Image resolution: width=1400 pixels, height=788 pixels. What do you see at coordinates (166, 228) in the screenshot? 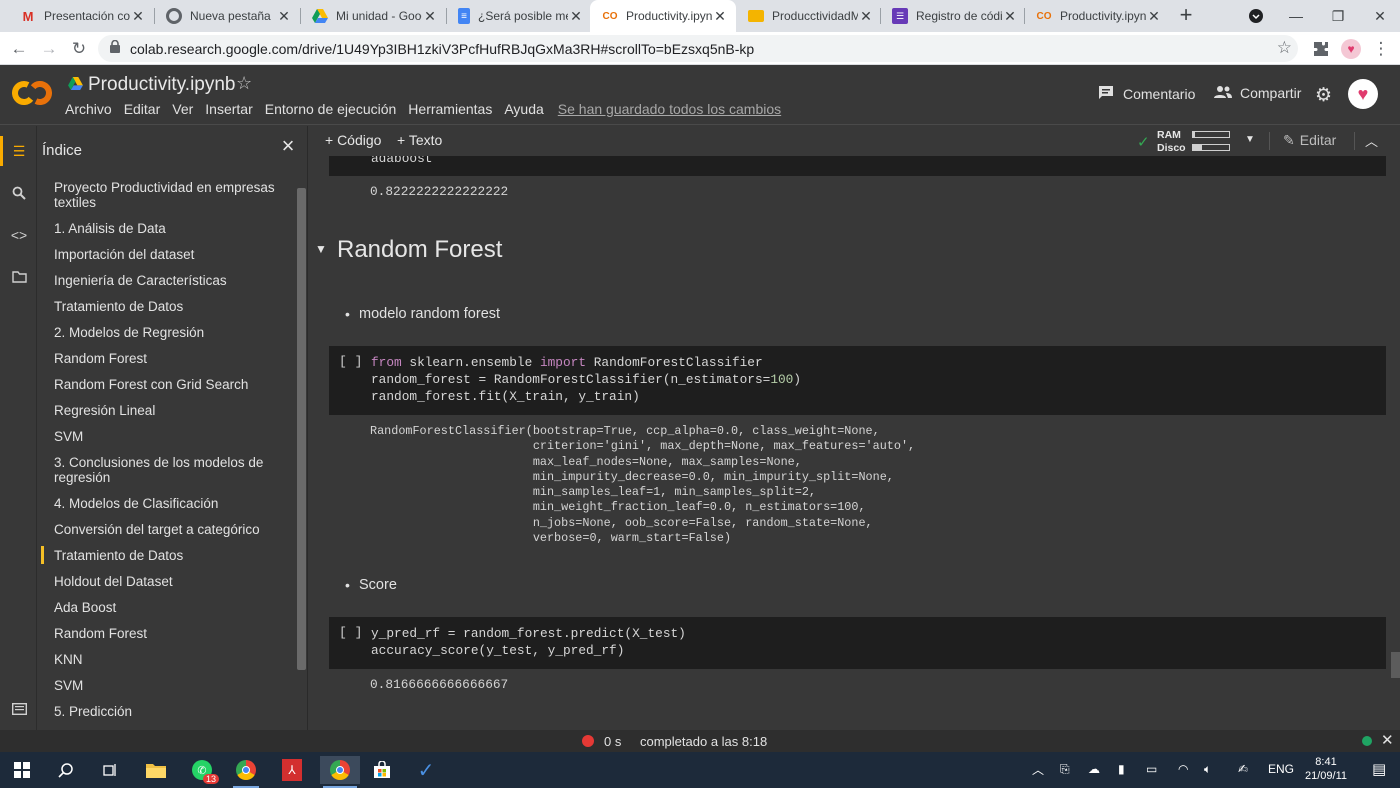
I see `toc-item: 1. Análisis de Data` at bounding box center [166, 228].